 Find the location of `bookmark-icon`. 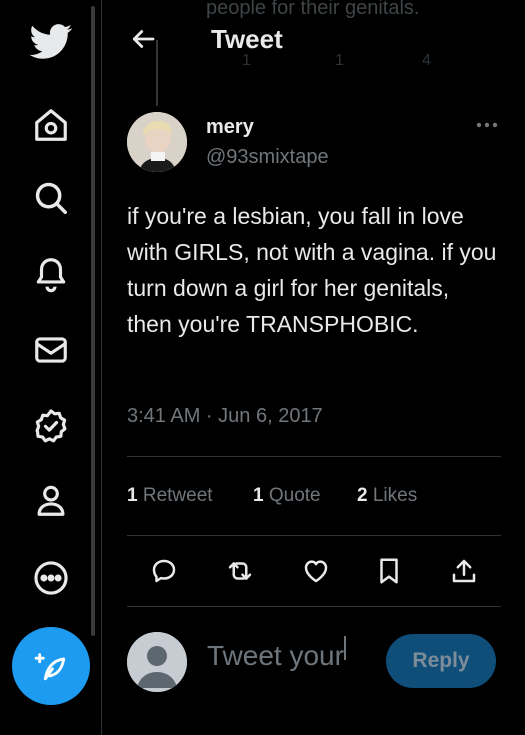

bookmark-icon is located at coordinates (389, 571).